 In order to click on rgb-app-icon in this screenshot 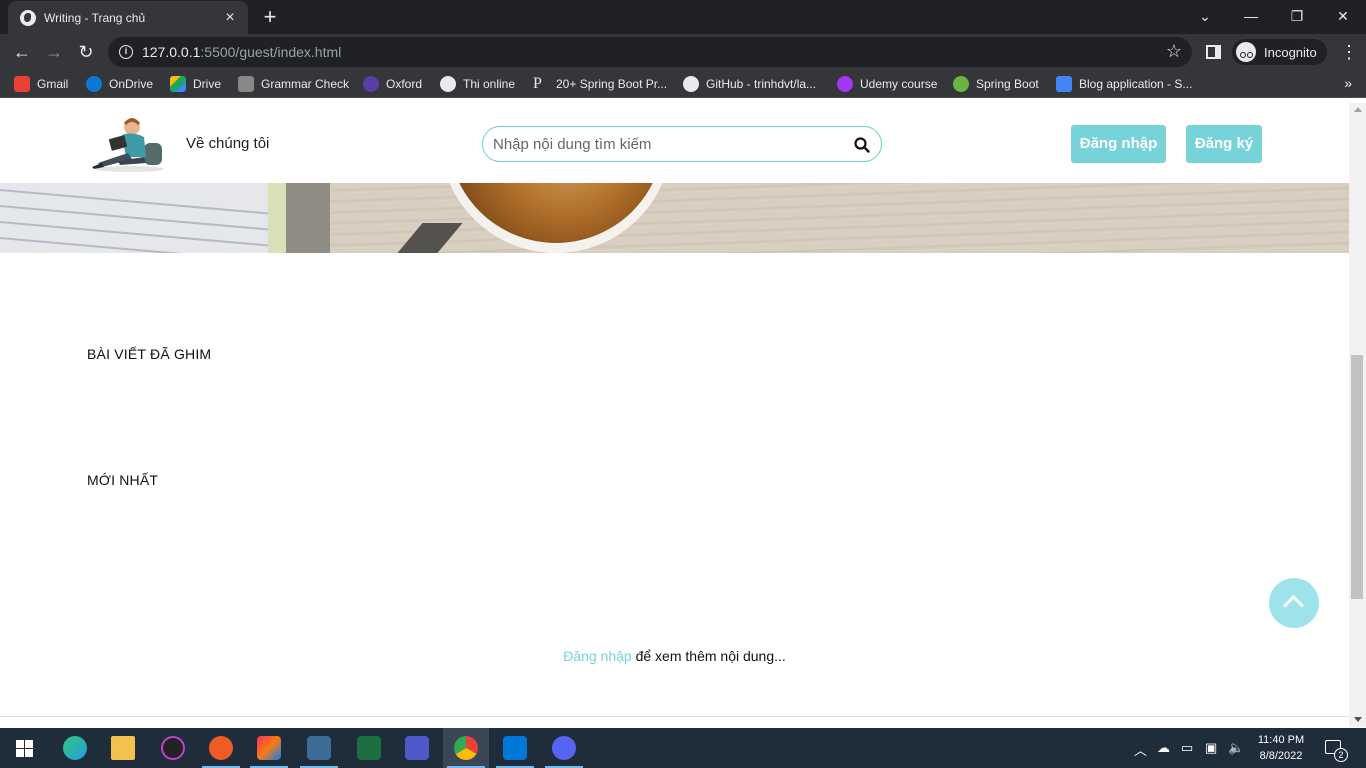, I will do `click(173, 748)`.